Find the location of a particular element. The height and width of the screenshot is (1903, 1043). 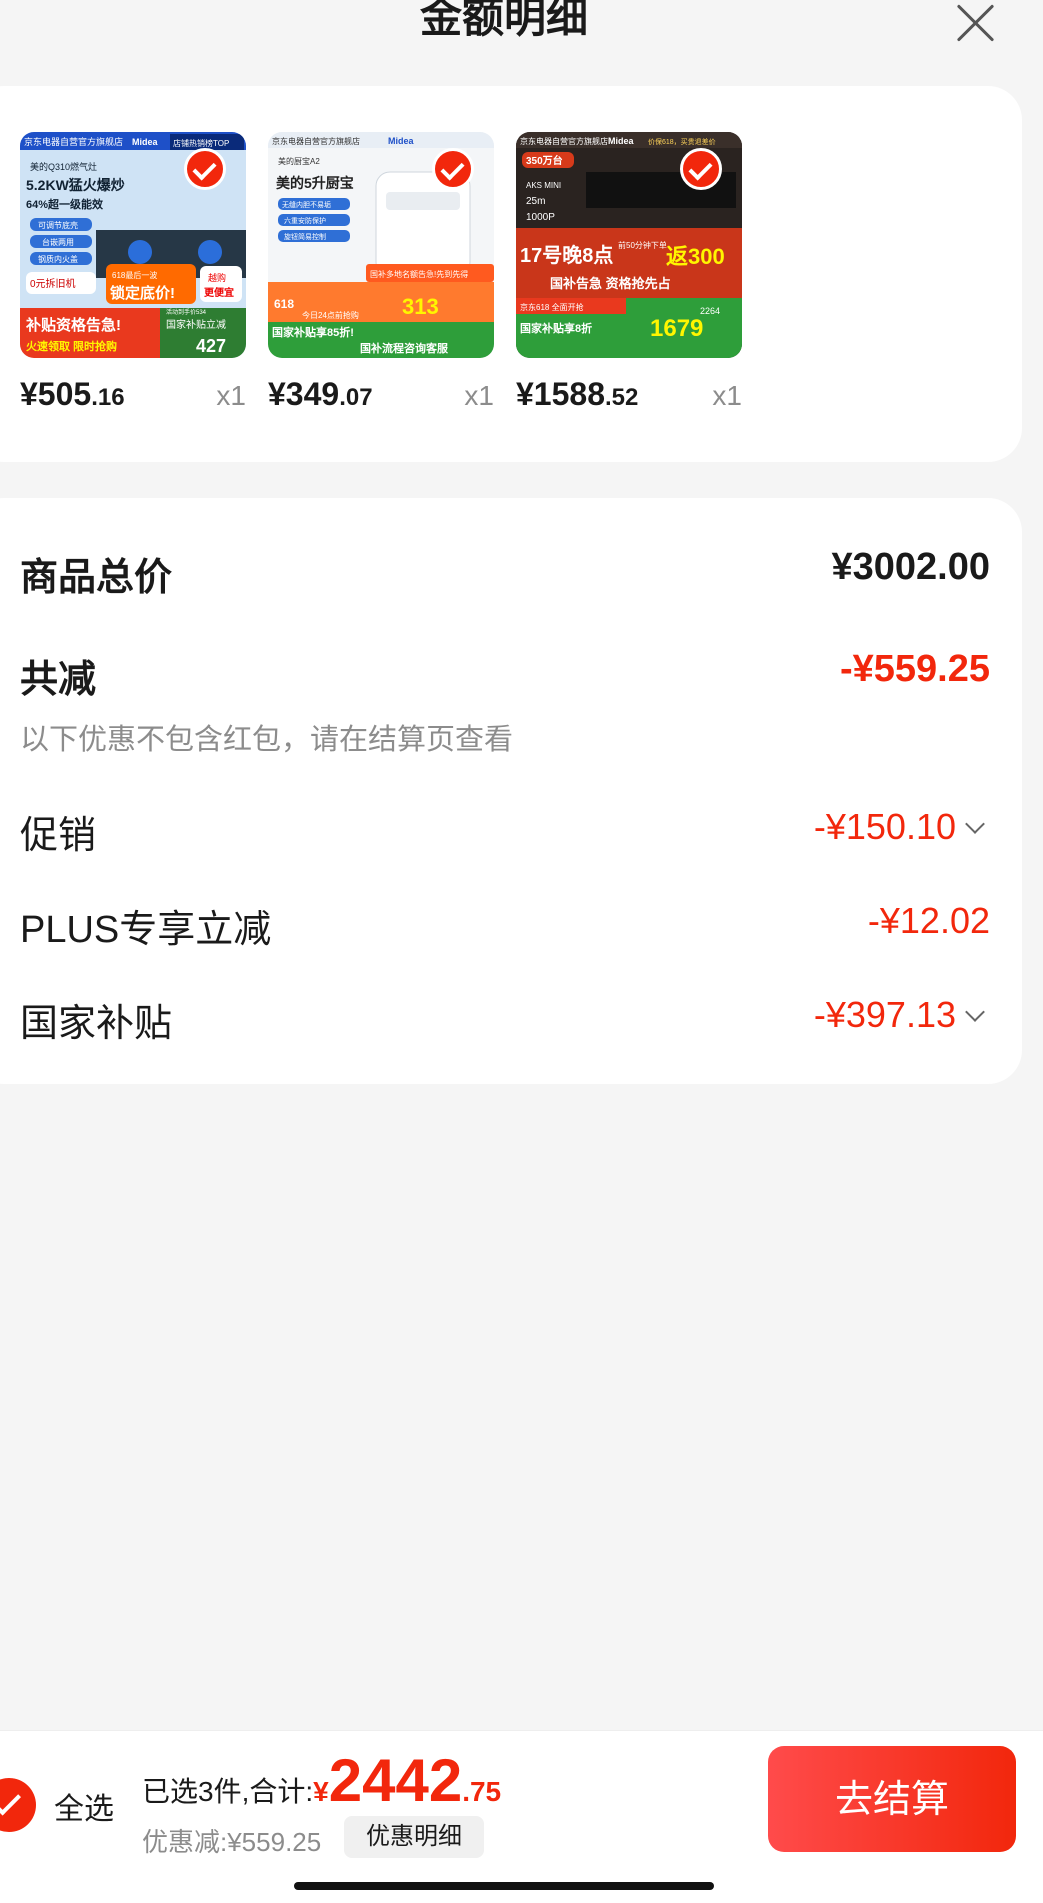

total-price-label: 商品总价 is located at coordinates (96, 578).